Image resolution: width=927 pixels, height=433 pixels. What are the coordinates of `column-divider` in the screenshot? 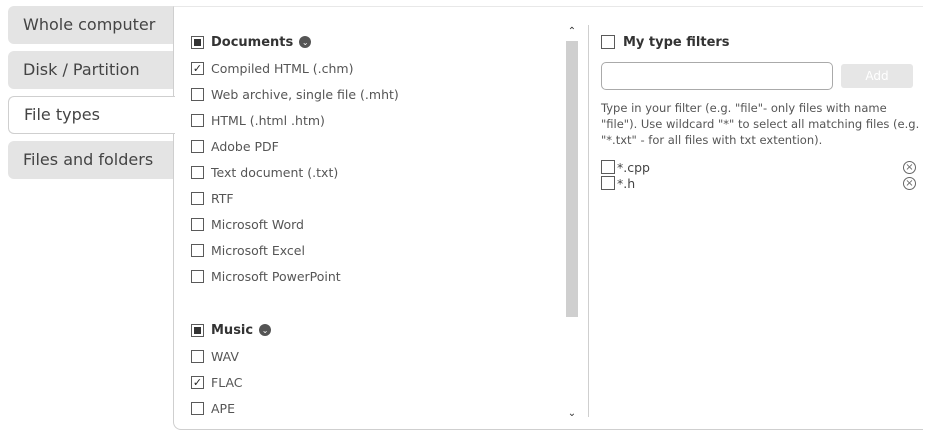 It's located at (588, 221).